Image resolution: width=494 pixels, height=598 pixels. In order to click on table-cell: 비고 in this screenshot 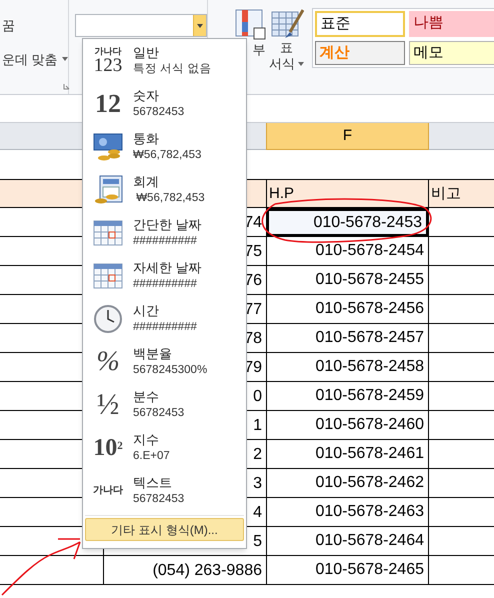, I will do `click(461, 194)`.